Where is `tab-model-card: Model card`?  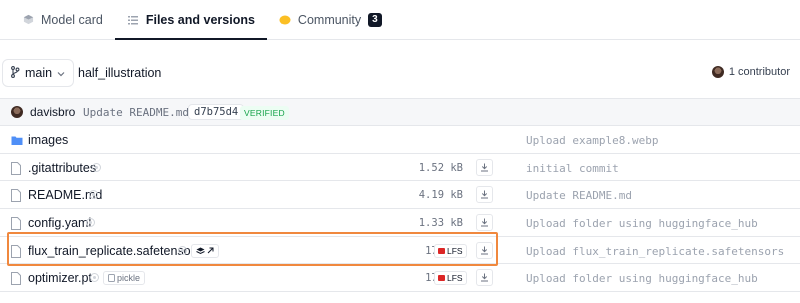
tab-model-card: Model card is located at coordinates (62, 19).